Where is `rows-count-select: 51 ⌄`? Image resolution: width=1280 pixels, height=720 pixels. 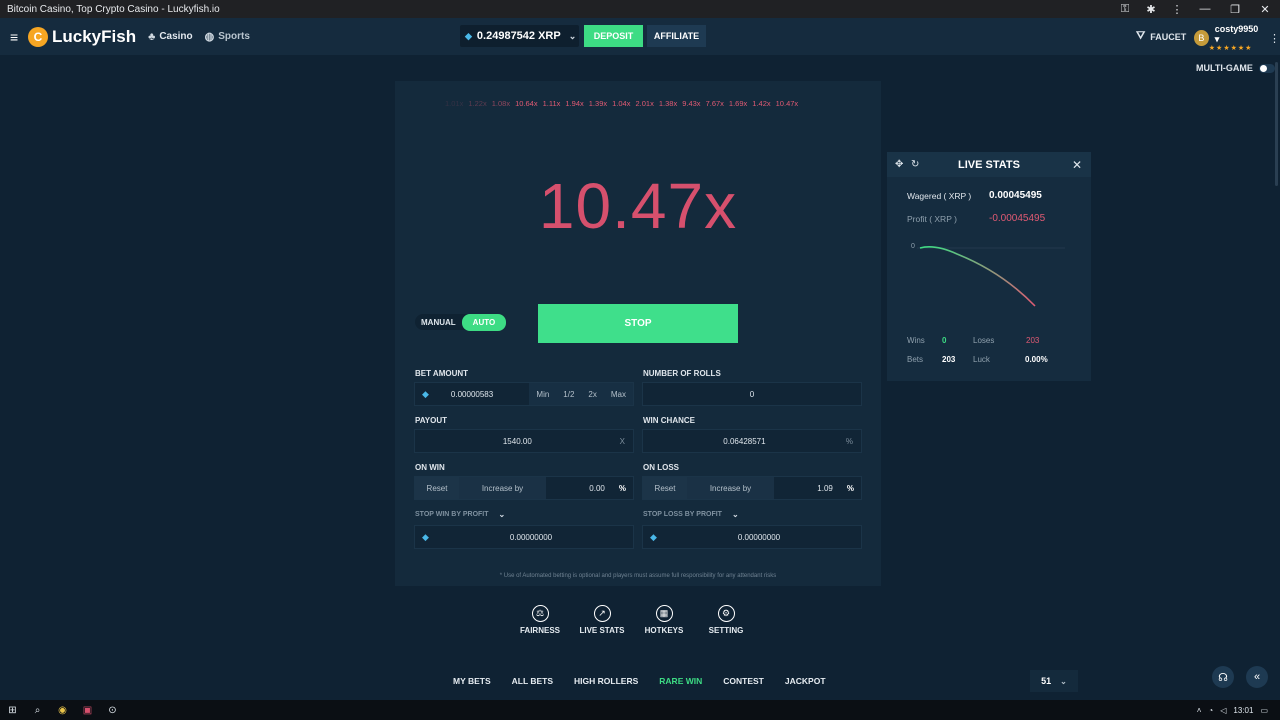
rows-count-select: 51 ⌄ is located at coordinates (1054, 681).